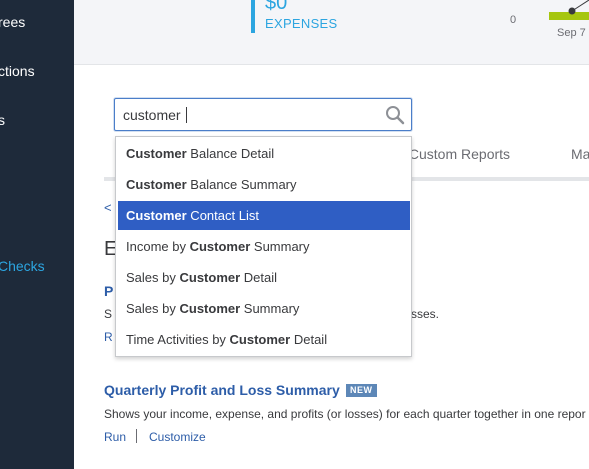 This screenshot has width=589, height=469. Describe the element at coordinates (108, 207) in the screenshot. I see `back-link: <` at that location.